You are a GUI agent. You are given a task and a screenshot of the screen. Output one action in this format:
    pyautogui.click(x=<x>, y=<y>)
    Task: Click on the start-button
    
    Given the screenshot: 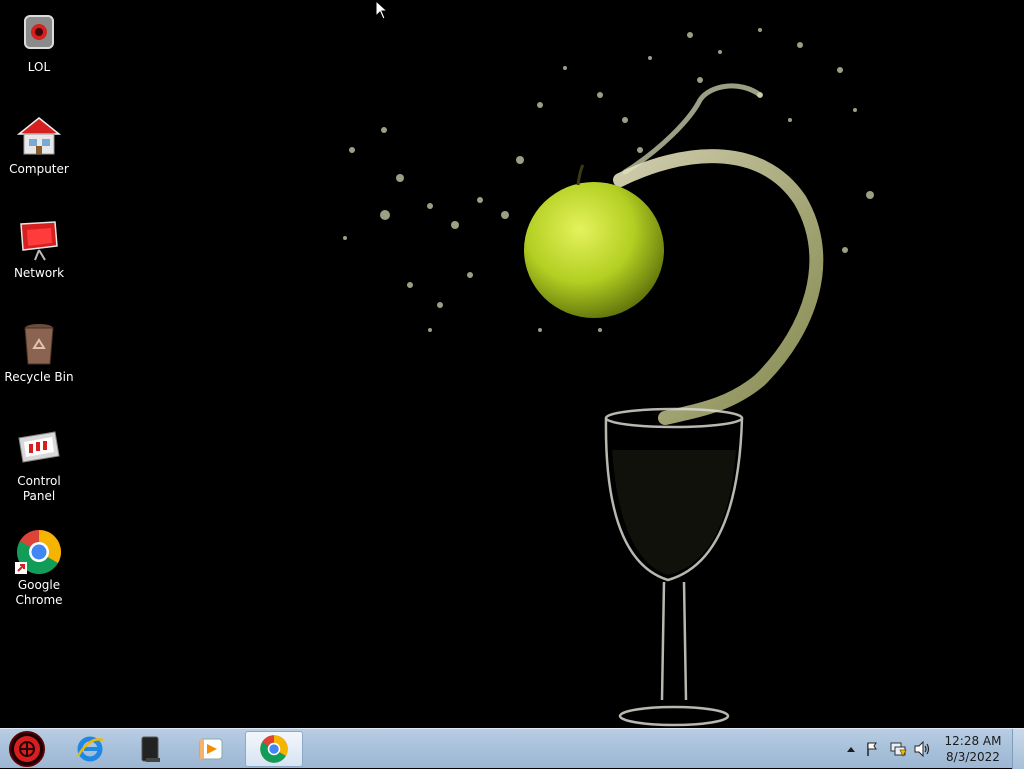 What is the action you would take?
    pyautogui.click(x=27, y=749)
    